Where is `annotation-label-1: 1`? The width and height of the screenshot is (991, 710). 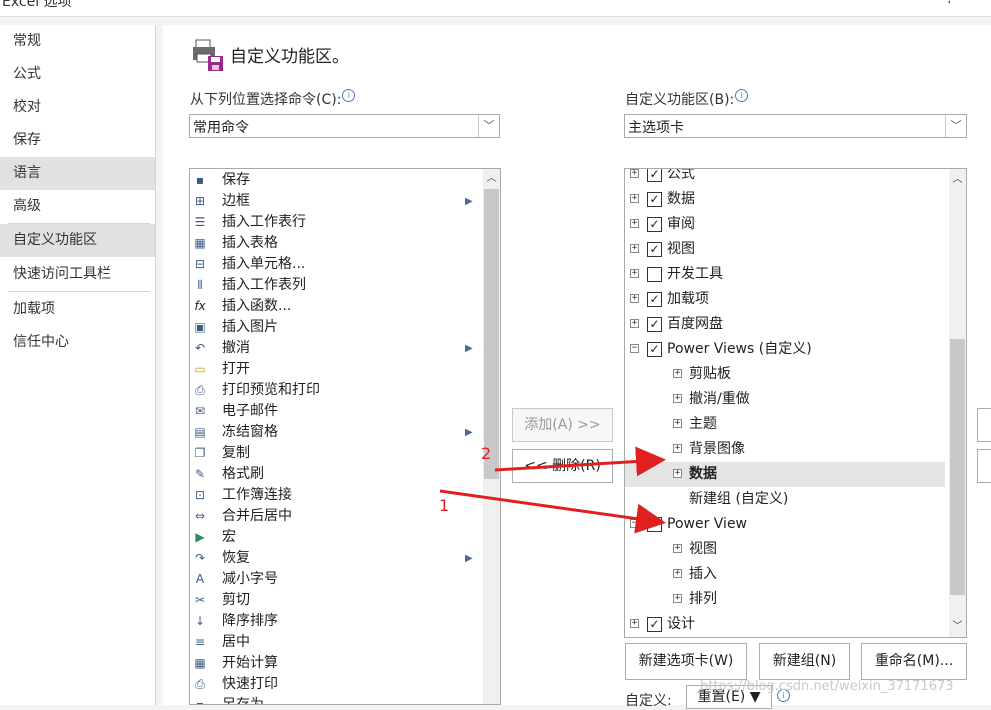
annotation-label-1: 1 is located at coordinates (444, 505).